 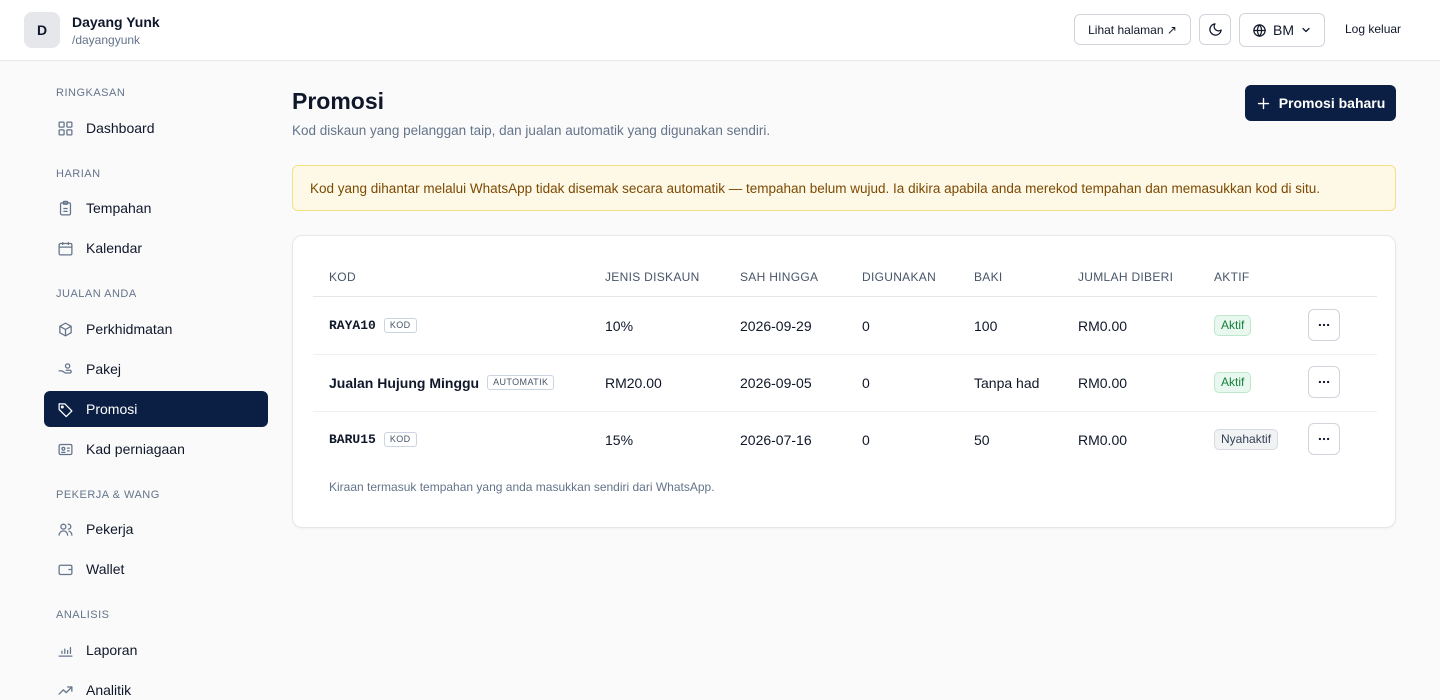 What do you see at coordinates (156, 248) in the screenshot?
I see `sidebar-item-calendar: Kalendar` at bounding box center [156, 248].